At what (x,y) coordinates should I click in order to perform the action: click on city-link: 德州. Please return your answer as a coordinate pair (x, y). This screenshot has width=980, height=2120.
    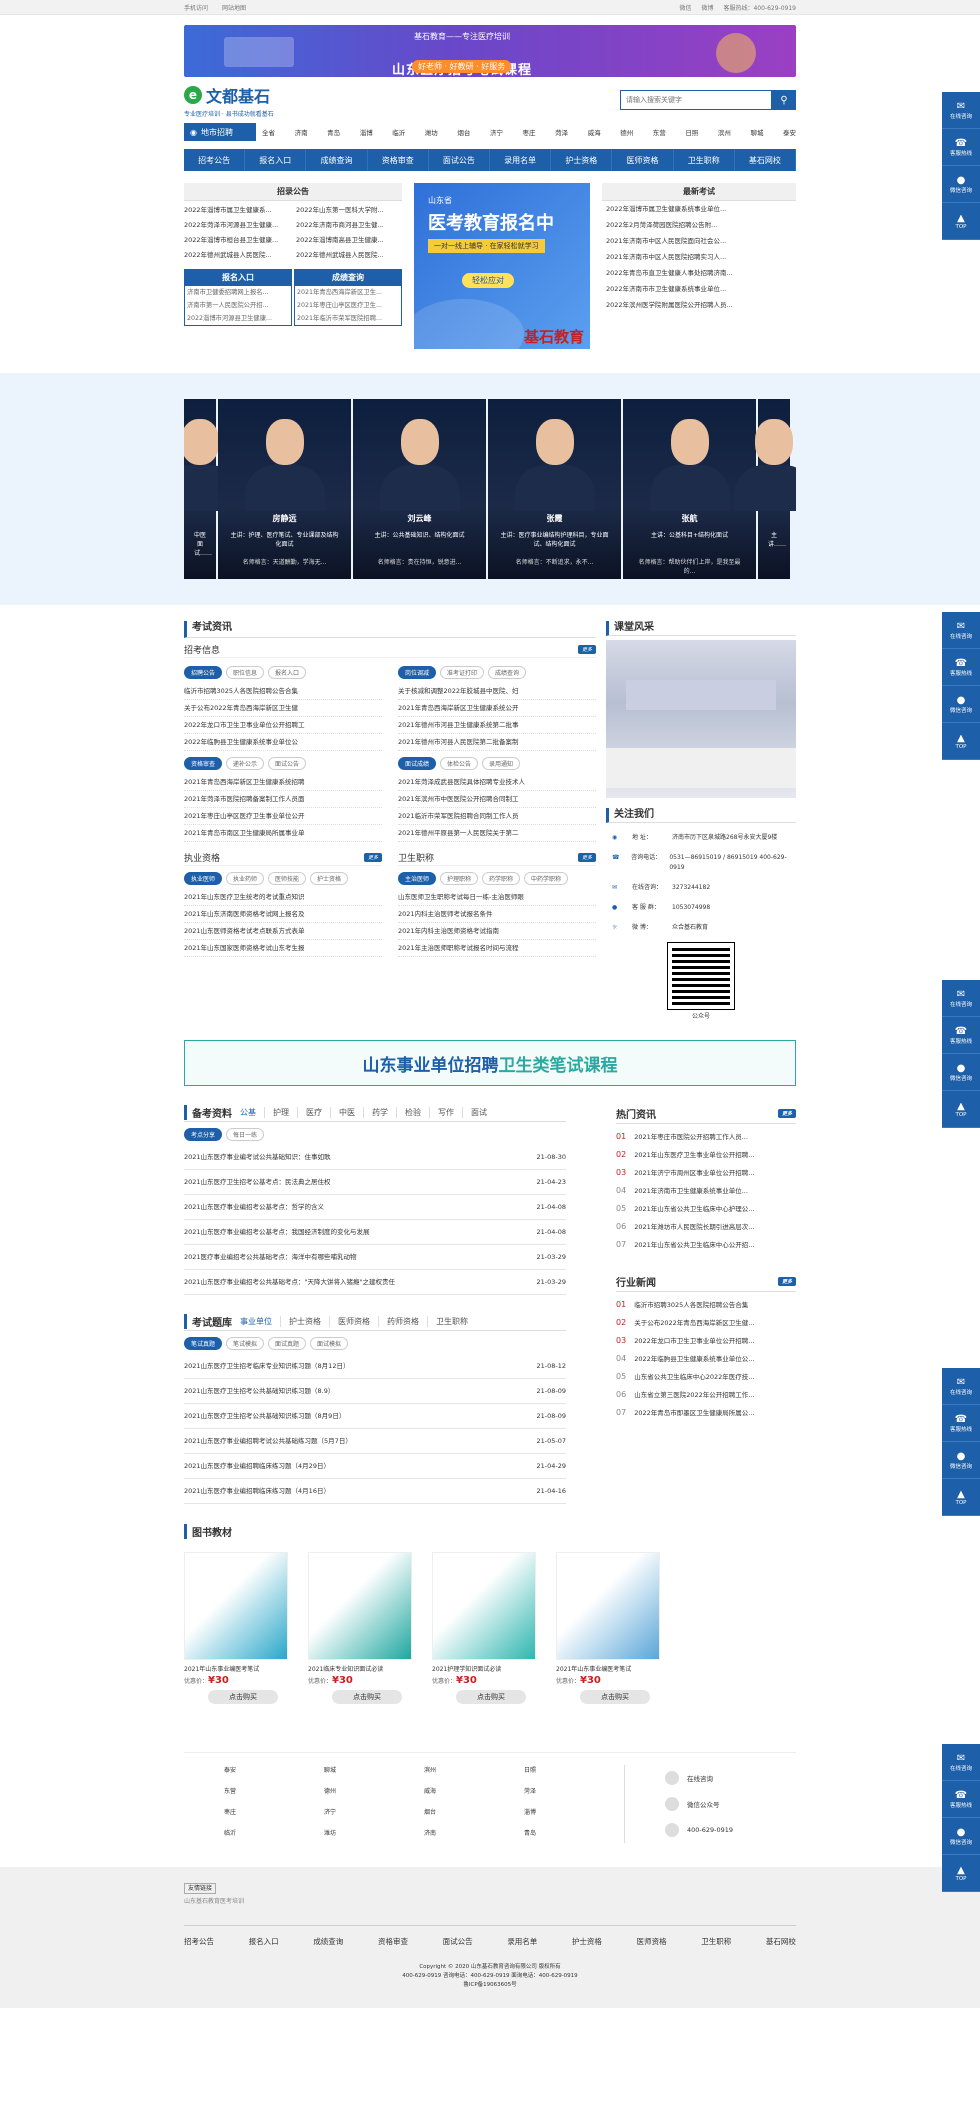
    Looking at the image, I should click on (626, 132).